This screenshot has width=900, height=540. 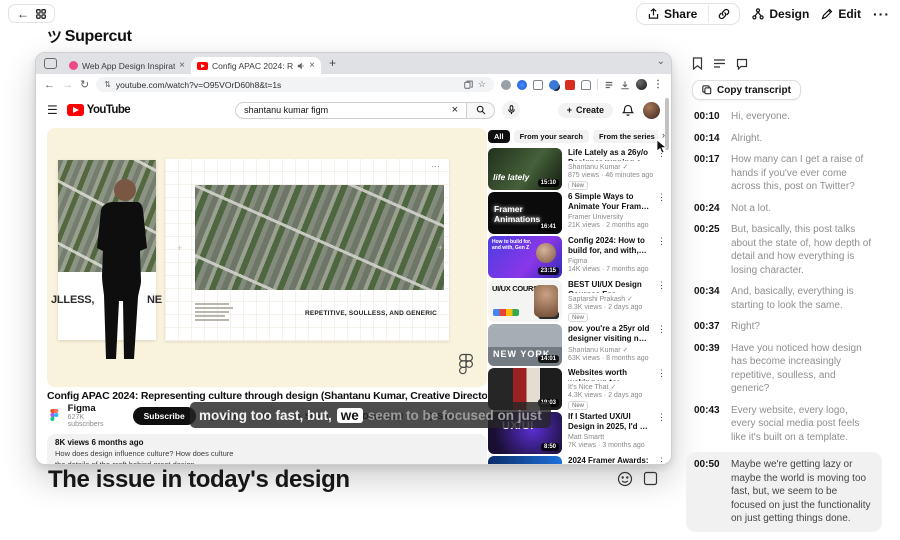 What do you see at coordinates (827, 14) in the screenshot?
I see `edit-pen-icon` at bounding box center [827, 14].